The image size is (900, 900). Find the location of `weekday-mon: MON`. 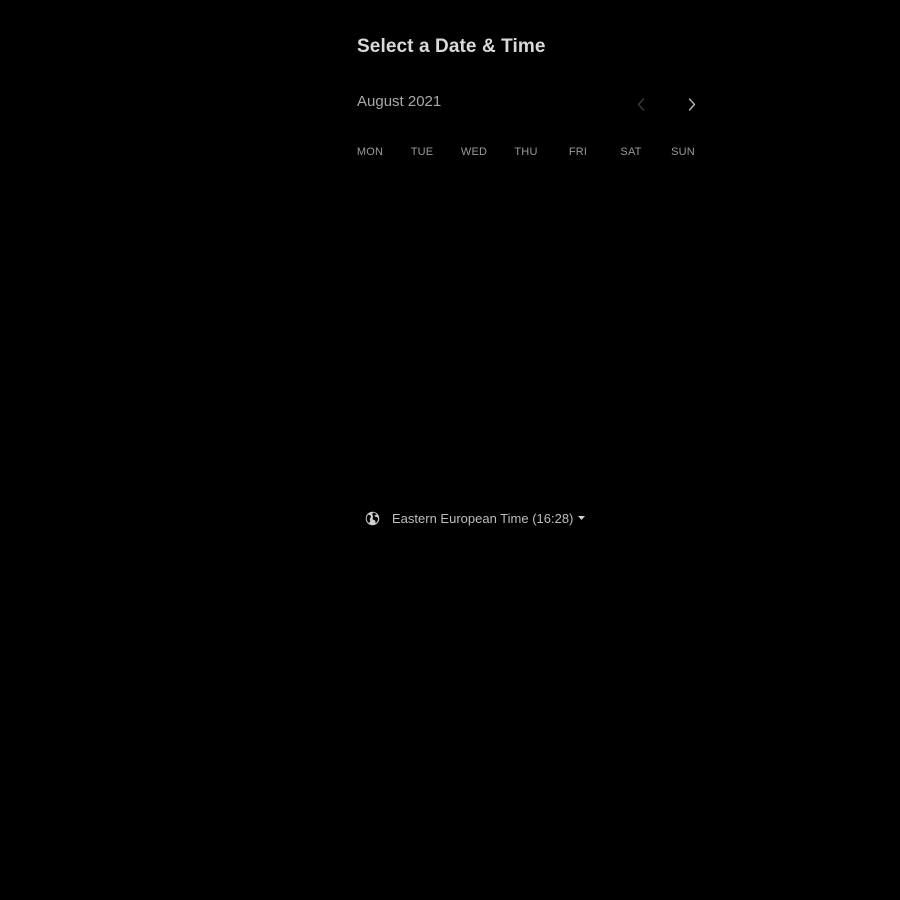

weekday-mon: MON is located at coordinates (370, 152).